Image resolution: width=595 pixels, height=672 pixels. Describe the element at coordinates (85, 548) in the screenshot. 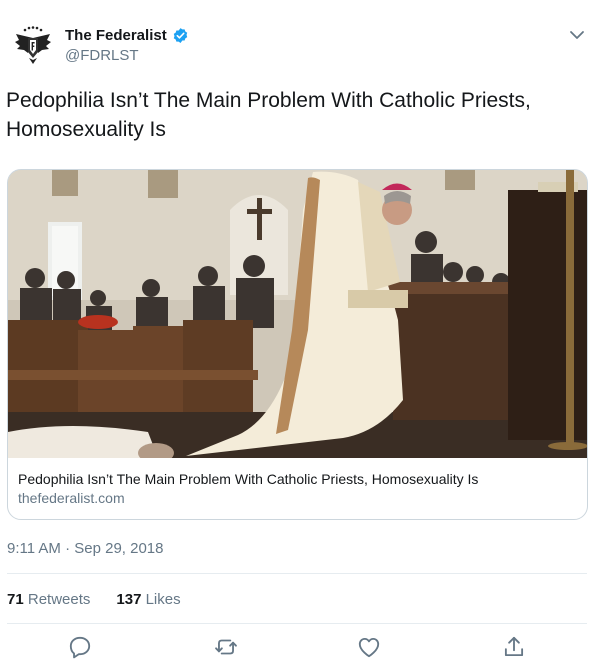

I see `tweet-timestamp: 9:11 AM · Sep 29, 2018` at that location.